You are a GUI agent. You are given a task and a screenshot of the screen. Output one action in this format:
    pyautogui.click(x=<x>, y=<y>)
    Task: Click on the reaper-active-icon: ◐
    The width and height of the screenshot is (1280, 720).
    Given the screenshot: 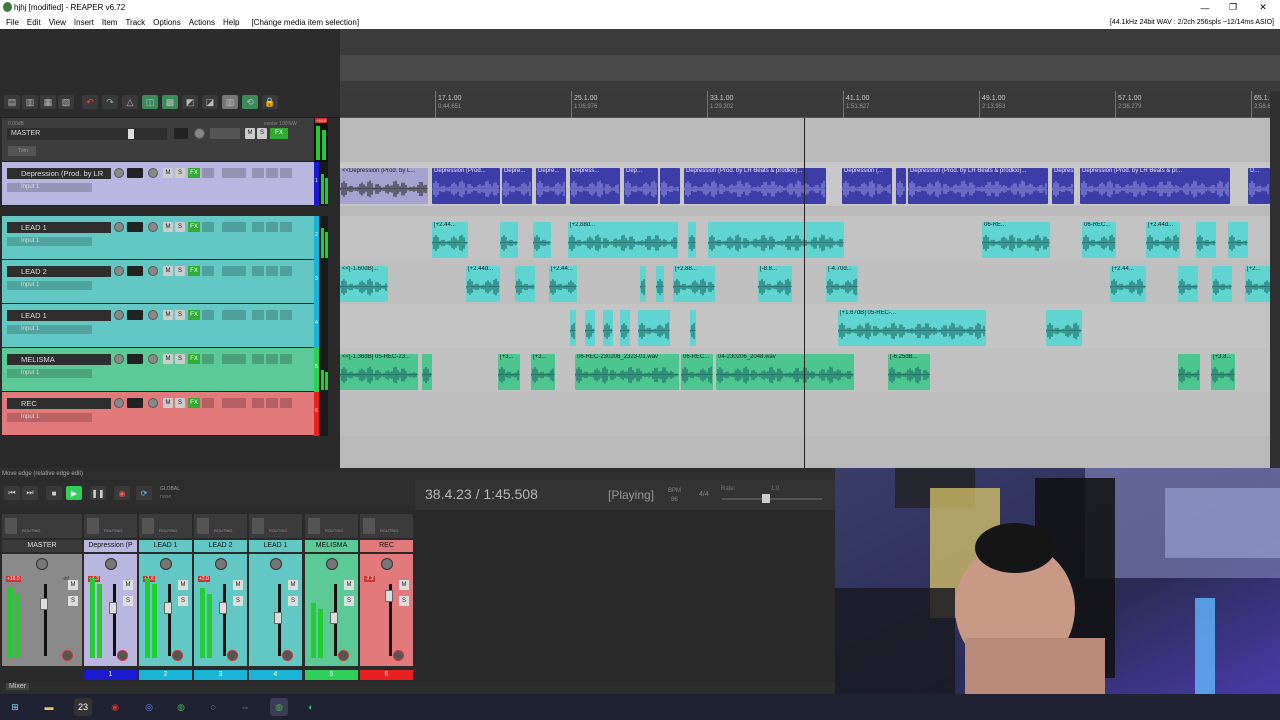 What is the action you would take?
    pyautogui.click(x=311, y=707)
    